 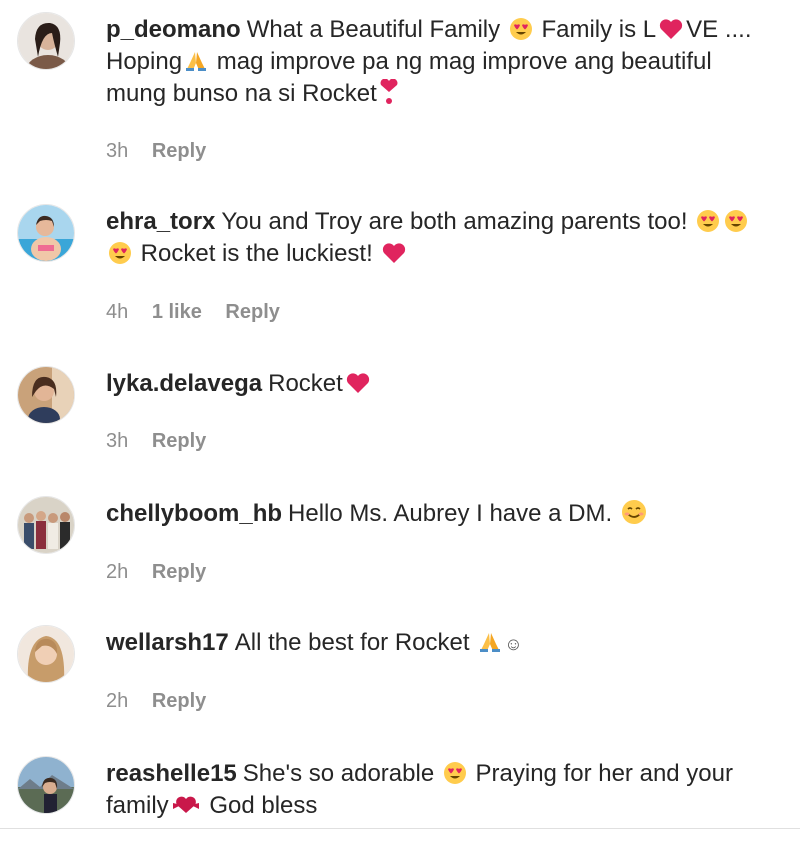 What do you see at coordinates (256, 253) in the screenshot?
I see `comment-body: Rocket is the luckiest!` at bounding box center [256, 253].